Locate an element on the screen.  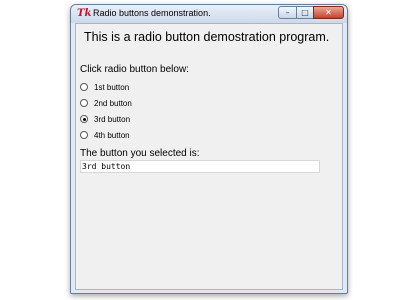
radio-option-3rd: 3rd button is located at coordinates (105, 119).